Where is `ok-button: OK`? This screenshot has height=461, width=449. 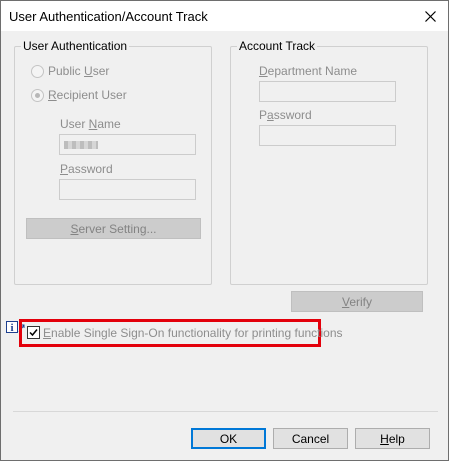 ok-button: OK is located at coordinates (228, 438).